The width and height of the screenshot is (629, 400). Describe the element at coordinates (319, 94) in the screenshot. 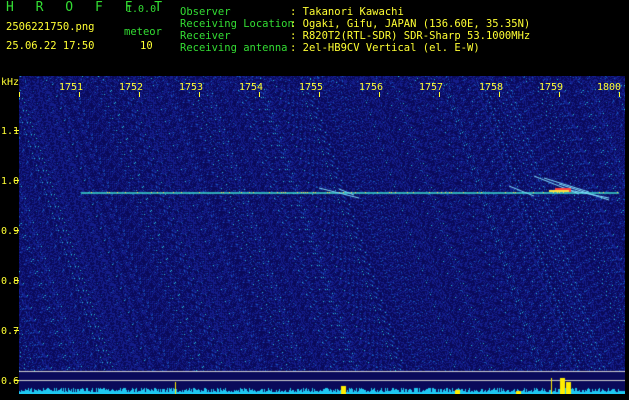

I see `time-tick-marks` at that location.